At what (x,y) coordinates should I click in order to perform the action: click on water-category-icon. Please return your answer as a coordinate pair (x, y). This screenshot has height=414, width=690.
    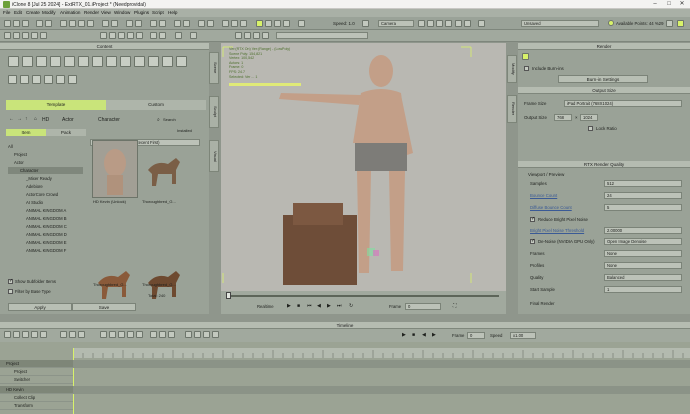
    Looking at the image, I should click on (153, 61).